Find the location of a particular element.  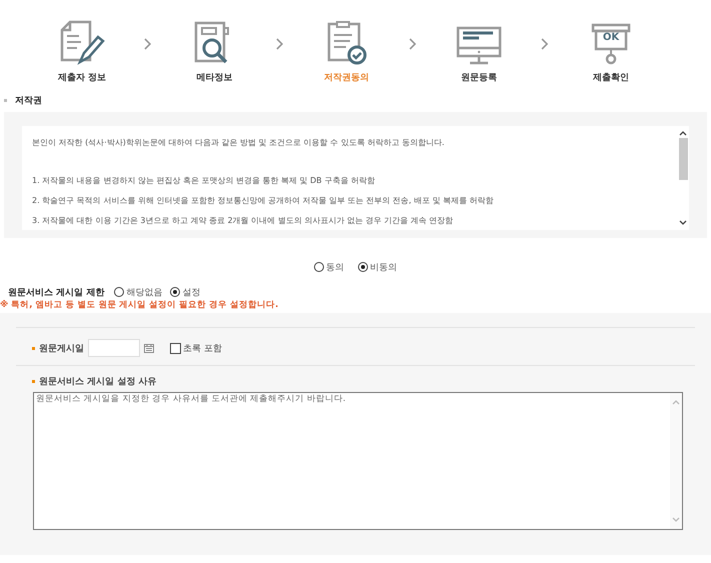

checkbox-label: 초록 포함 is located at coordinates (202, 348).